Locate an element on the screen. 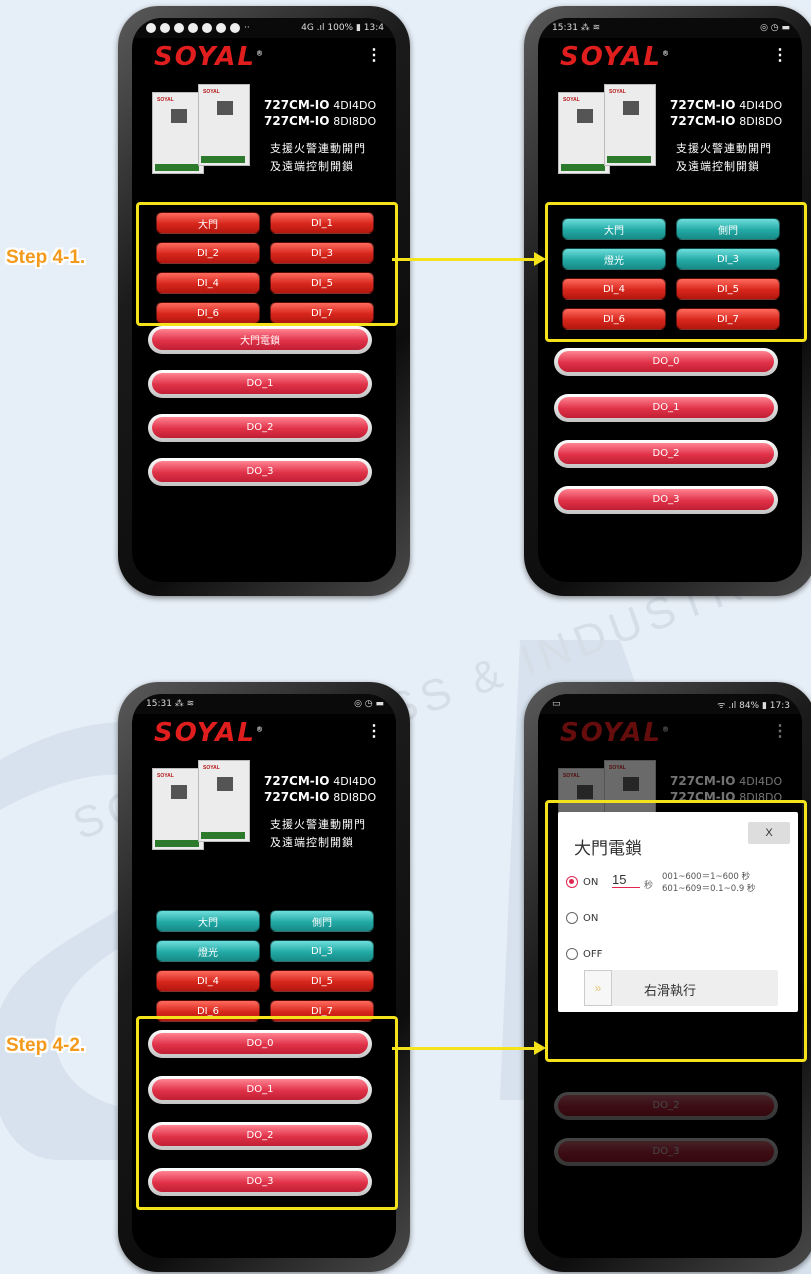  step-4-1-label: Step 4-1. is located at coordinates (46, 257).